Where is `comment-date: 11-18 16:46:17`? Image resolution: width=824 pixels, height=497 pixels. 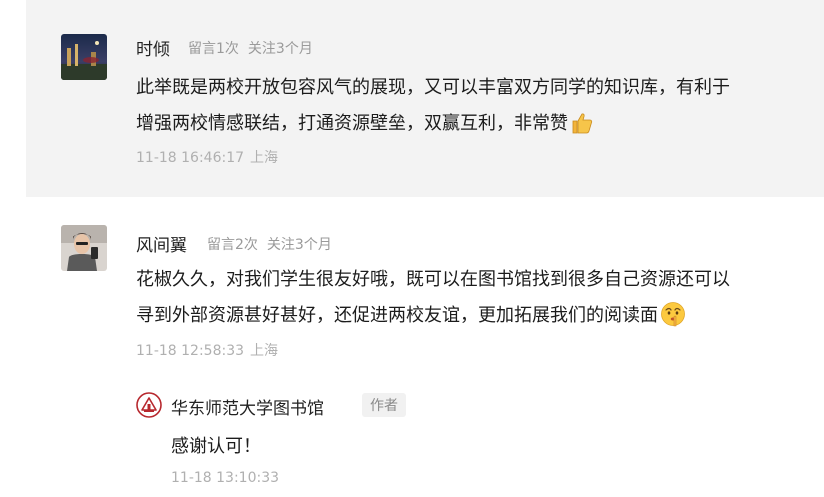 comment-date: 11-18 16:46:17 is located at coordinates (190, 158).